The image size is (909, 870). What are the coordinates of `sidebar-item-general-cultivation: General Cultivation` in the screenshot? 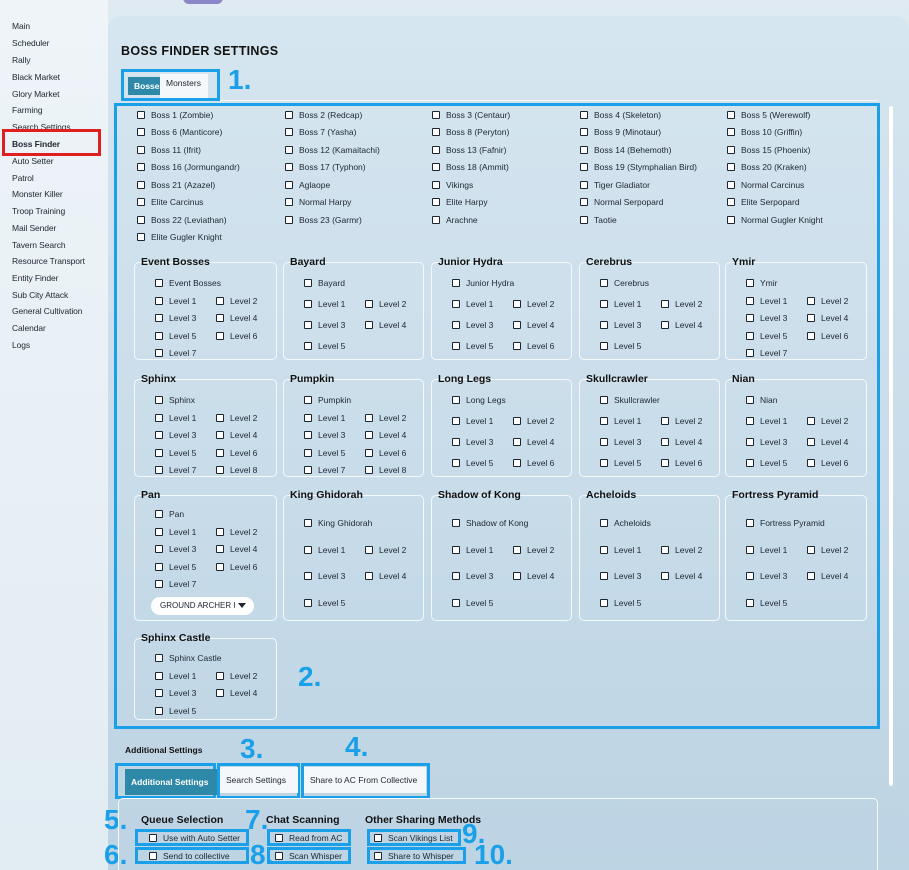 It's located at (47, 311).